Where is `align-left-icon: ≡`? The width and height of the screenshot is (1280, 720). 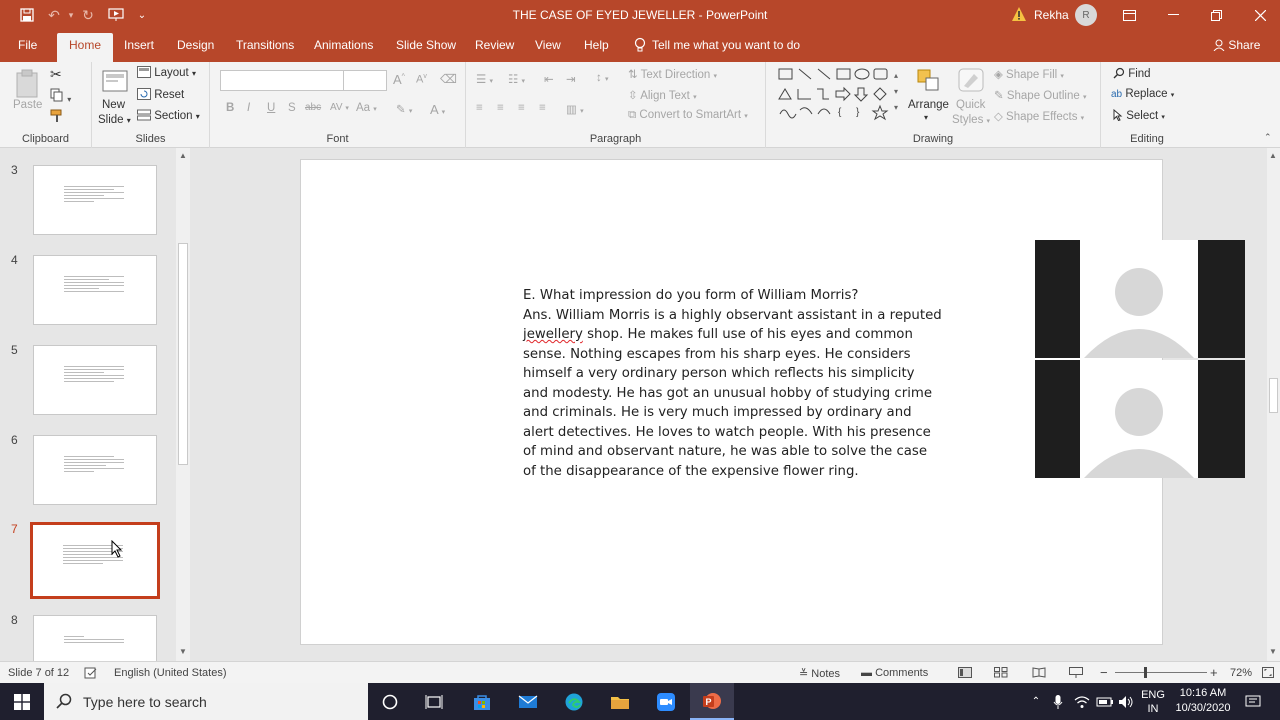 align-left-icon: ≡ is located at coordinates (479, 108).